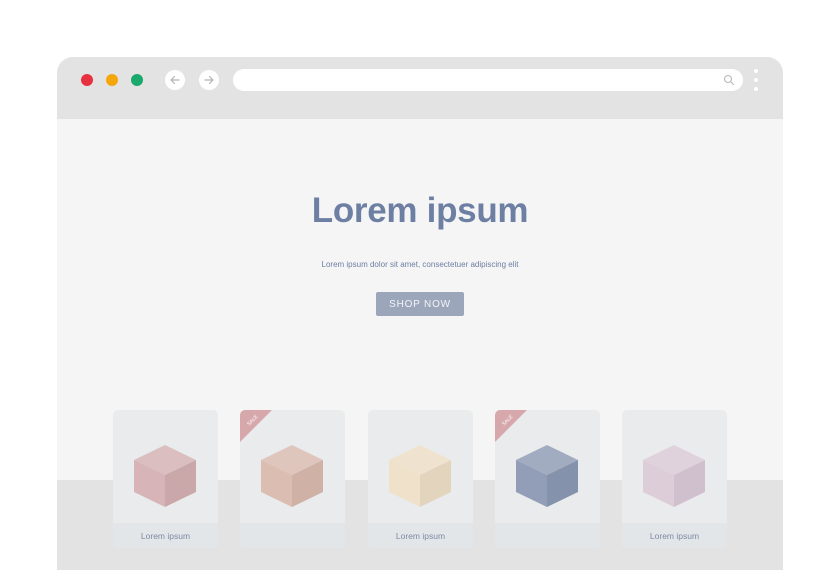  I want to click on hero-title: Lorem ipsum, so click(420, 210).